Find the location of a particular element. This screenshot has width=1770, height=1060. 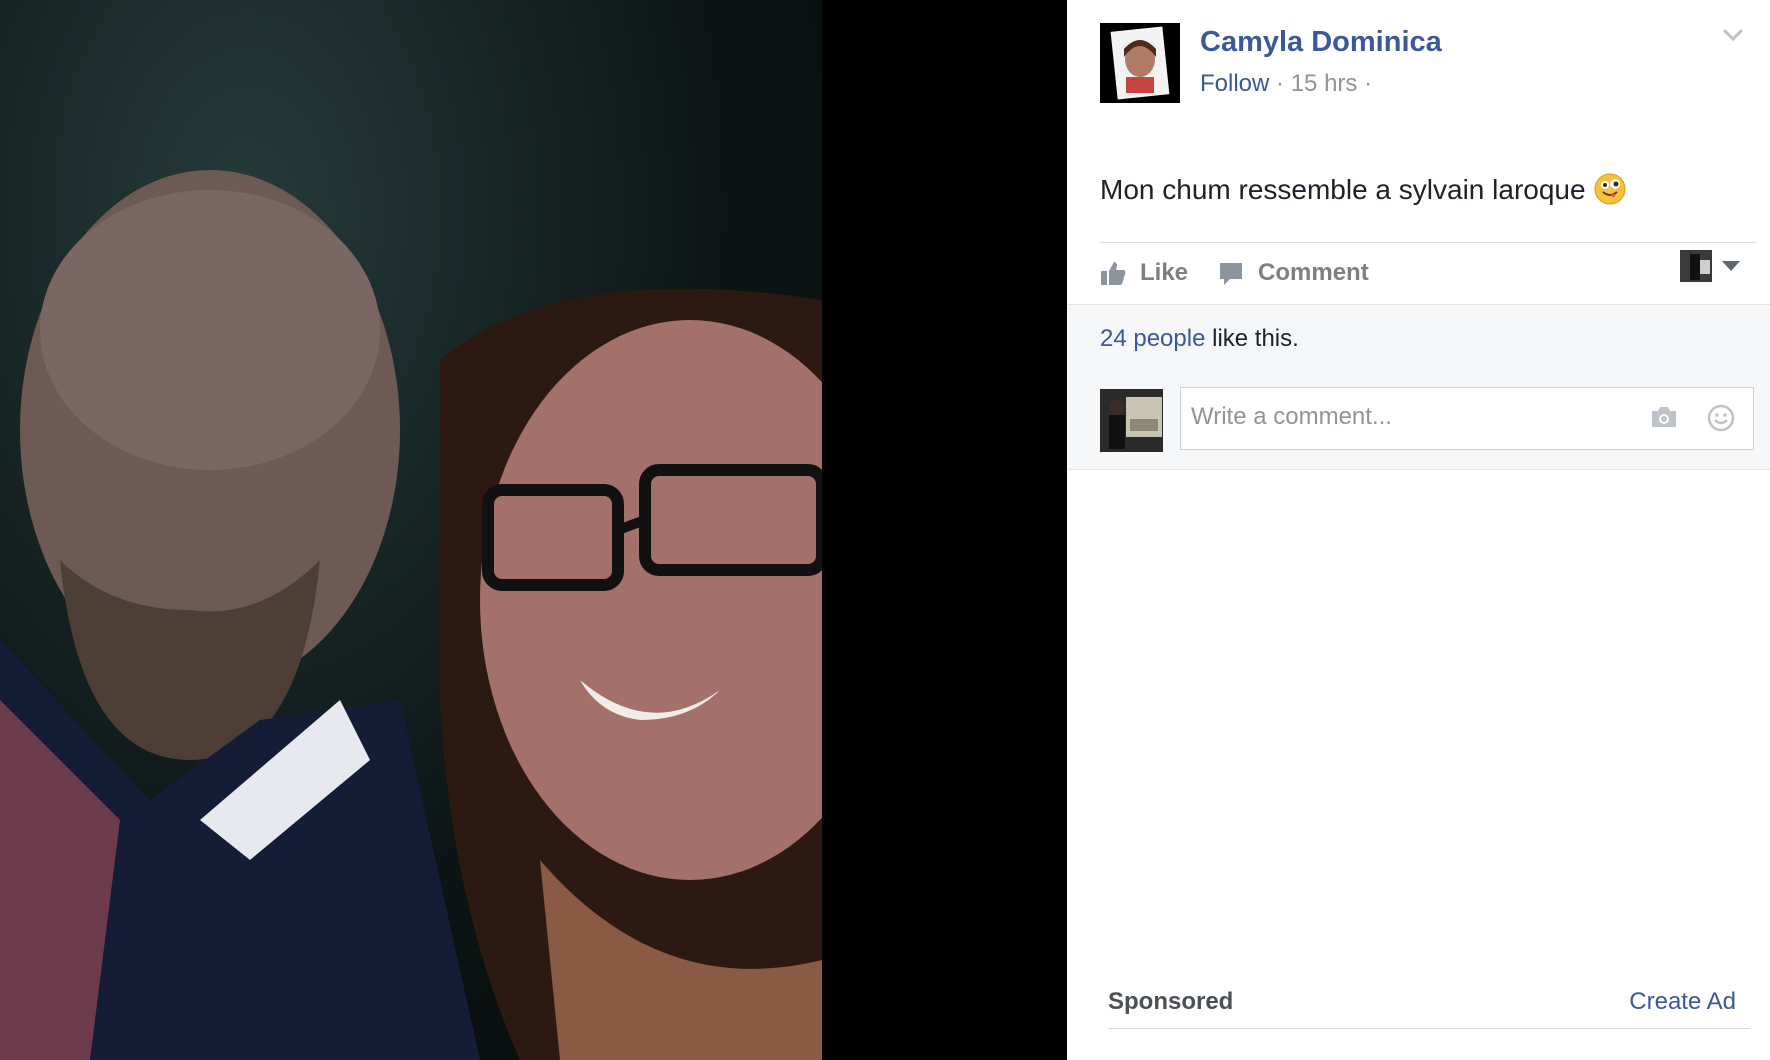

winking-face-with-tongue-icon is located at coordinates (1610, 192).